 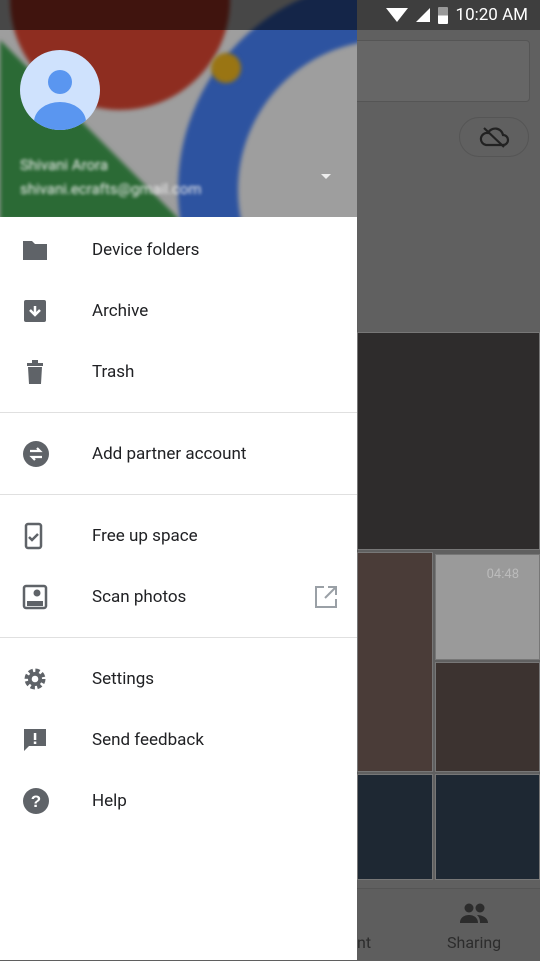 I want to click on menu-label: Archive, so click(x=120, y=310).